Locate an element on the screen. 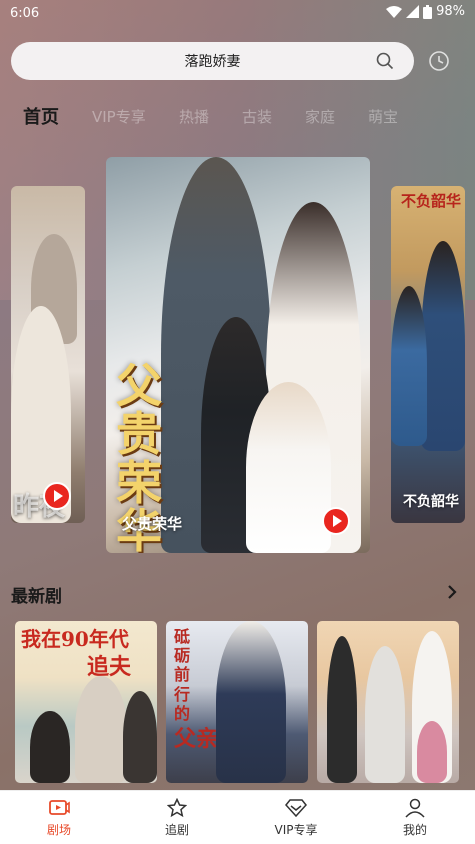  signal-icon is located at coordinates (413, 11).